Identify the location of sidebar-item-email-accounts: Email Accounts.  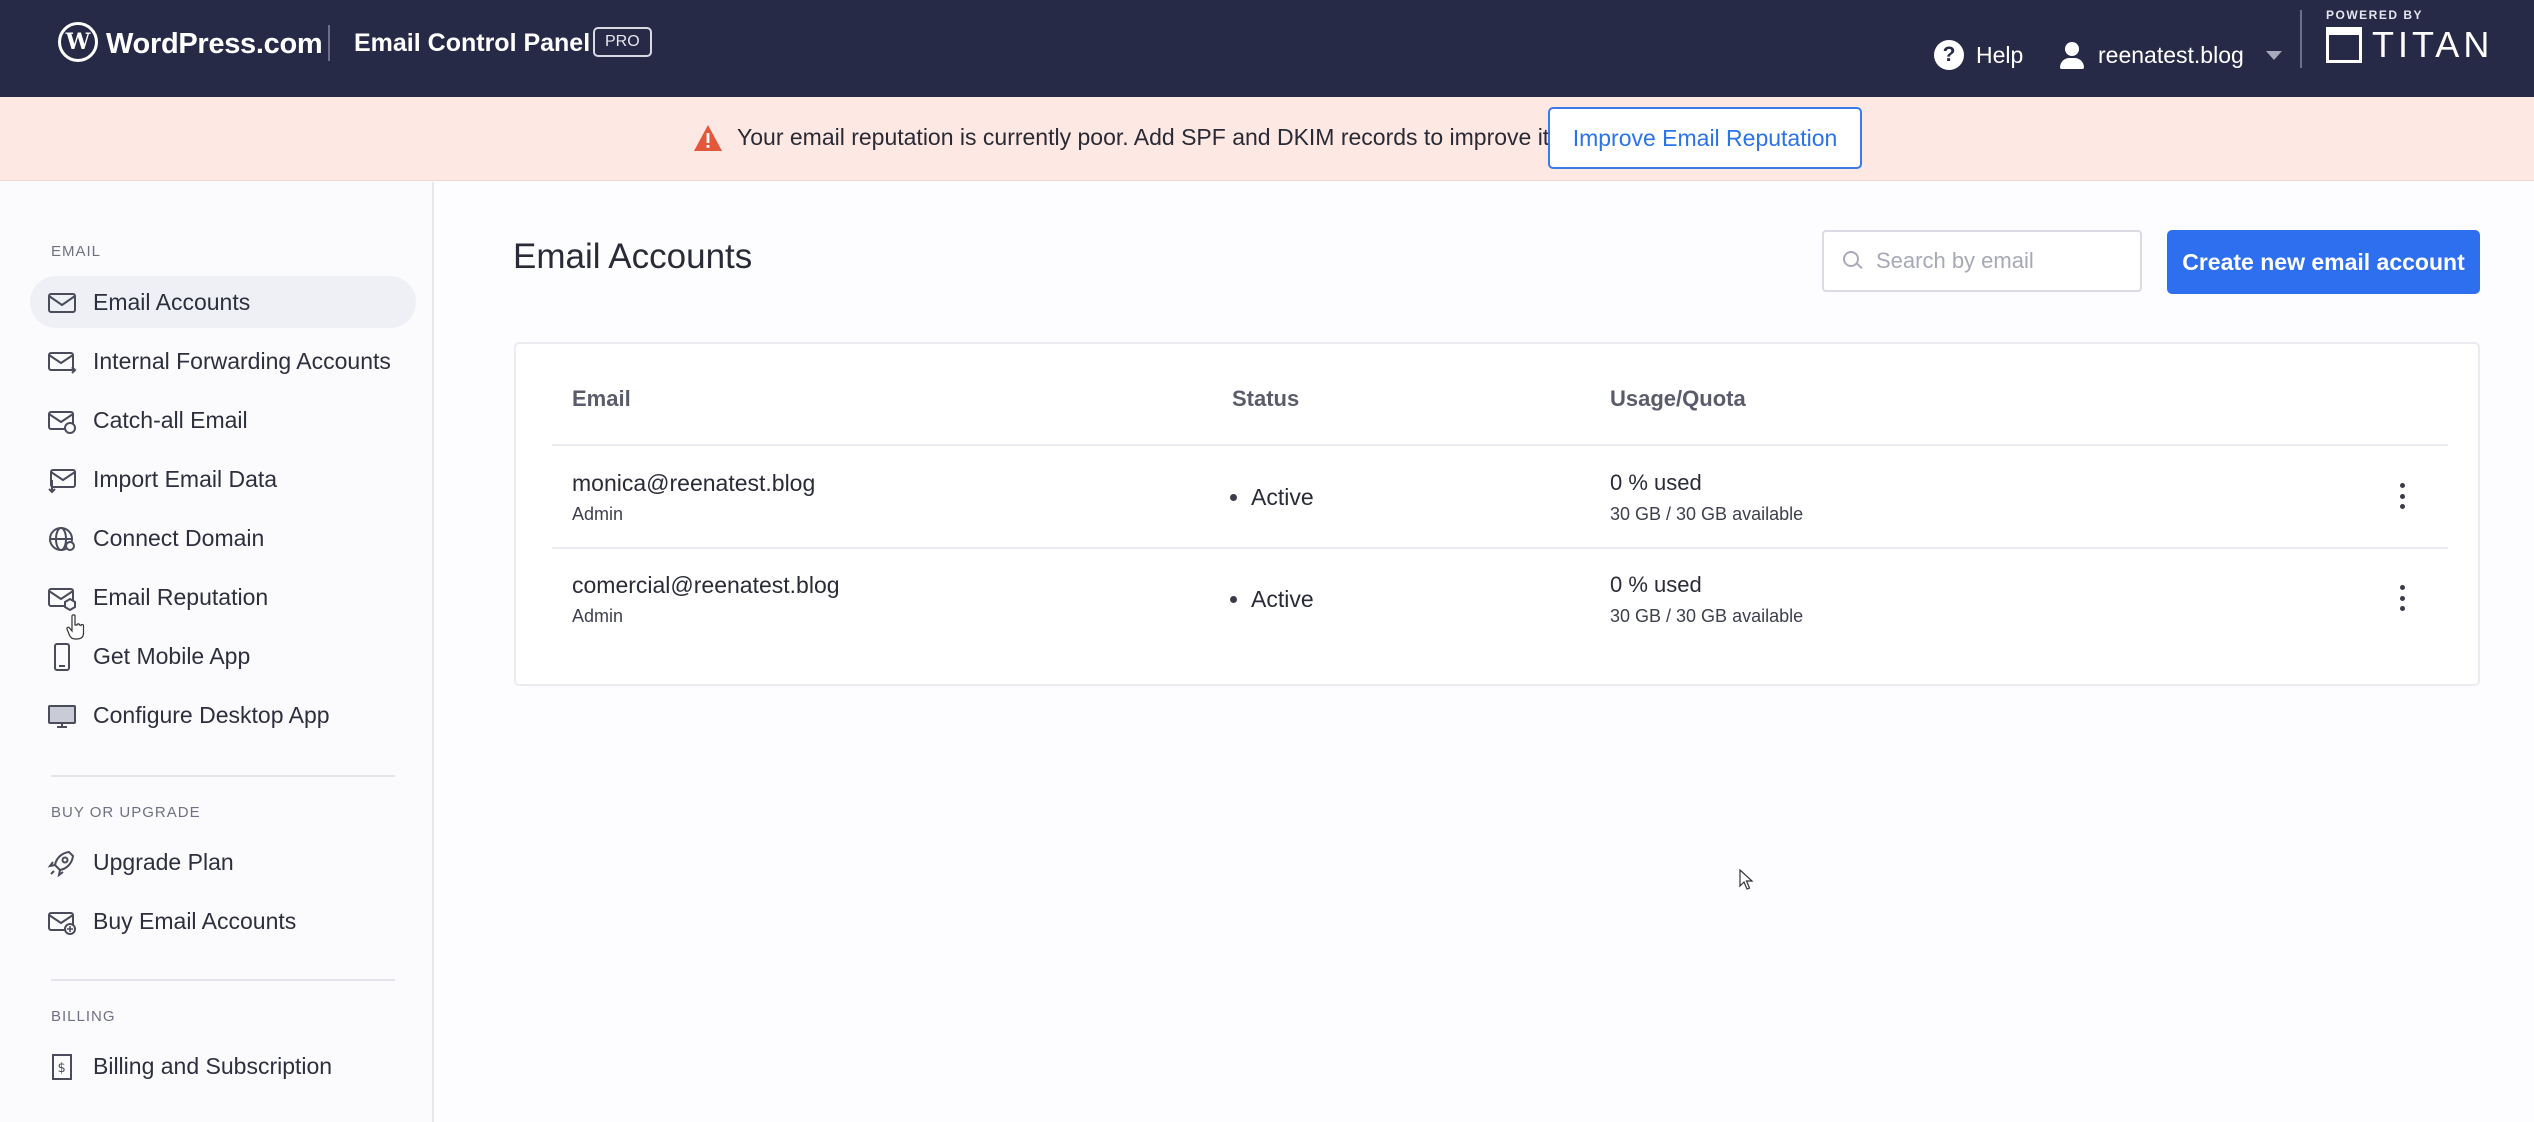
(223, 302).